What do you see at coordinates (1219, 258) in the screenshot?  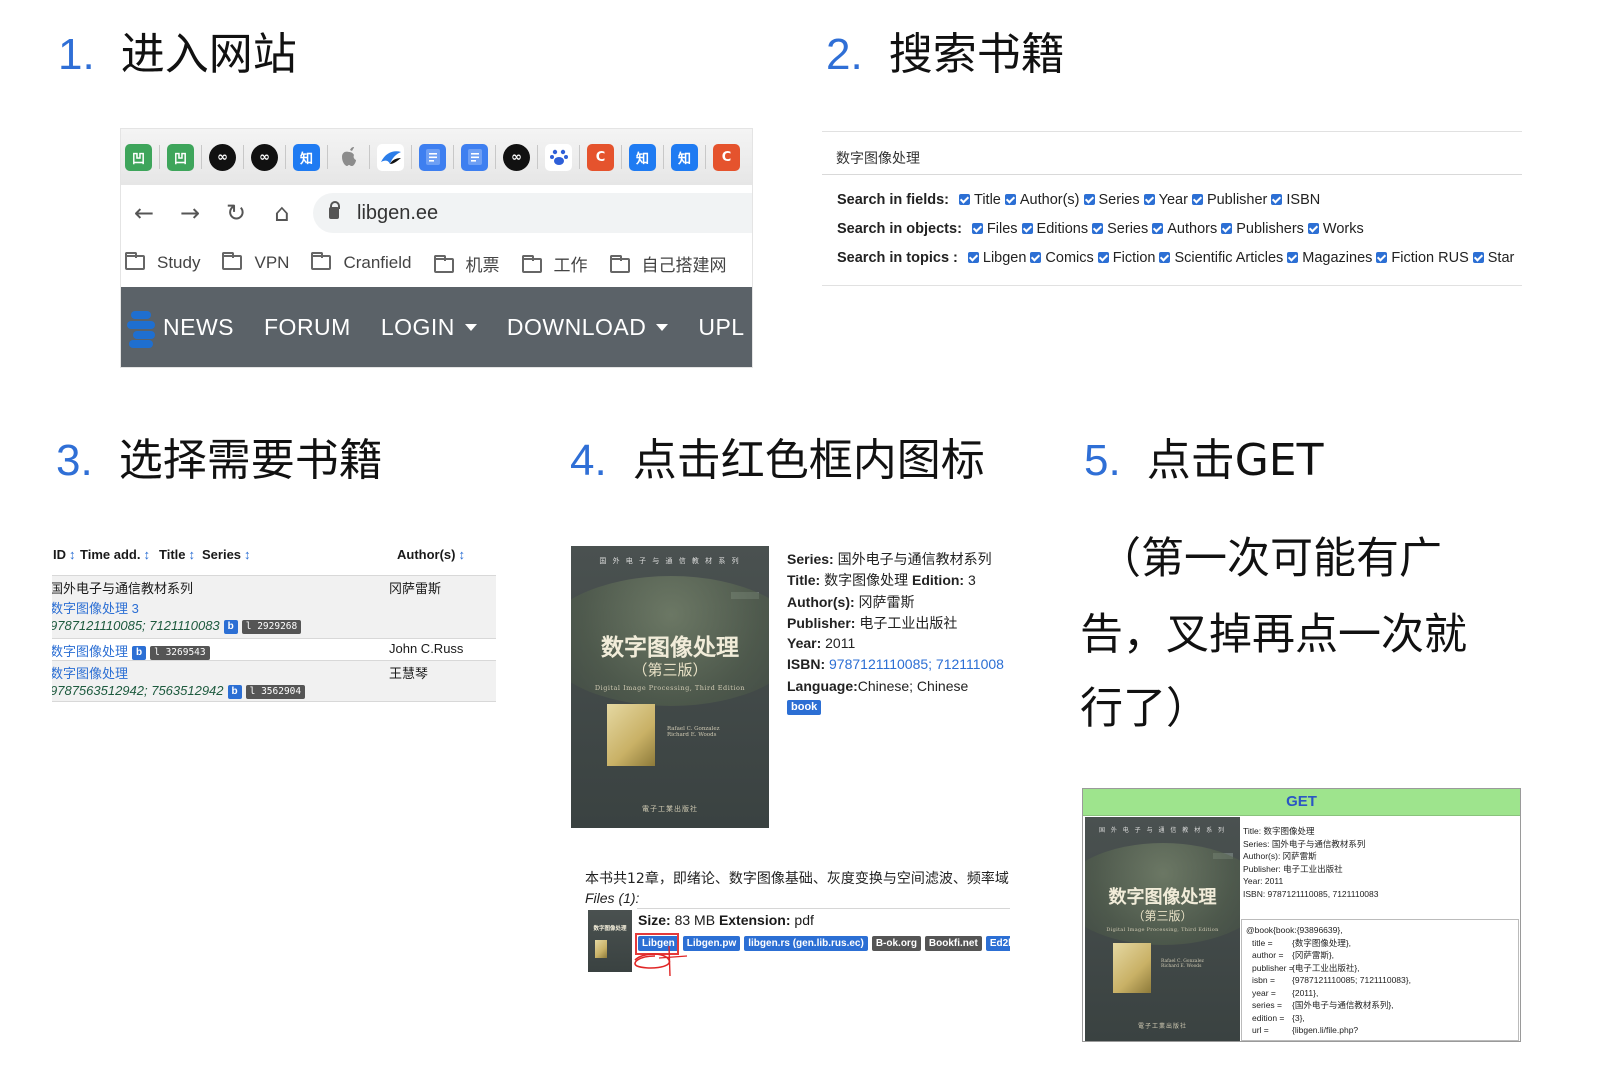 I see `search-option-checkbox: Scientific Articles` at bounding box center [1219, 258].